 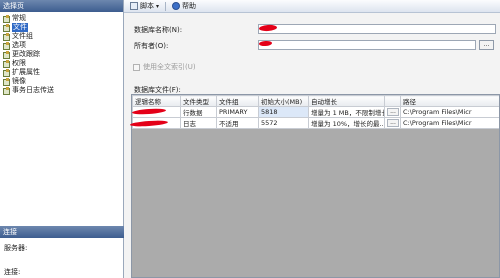 I want to click on sidebar-item-filegroups: 文件组, so click(x=61, y=36).